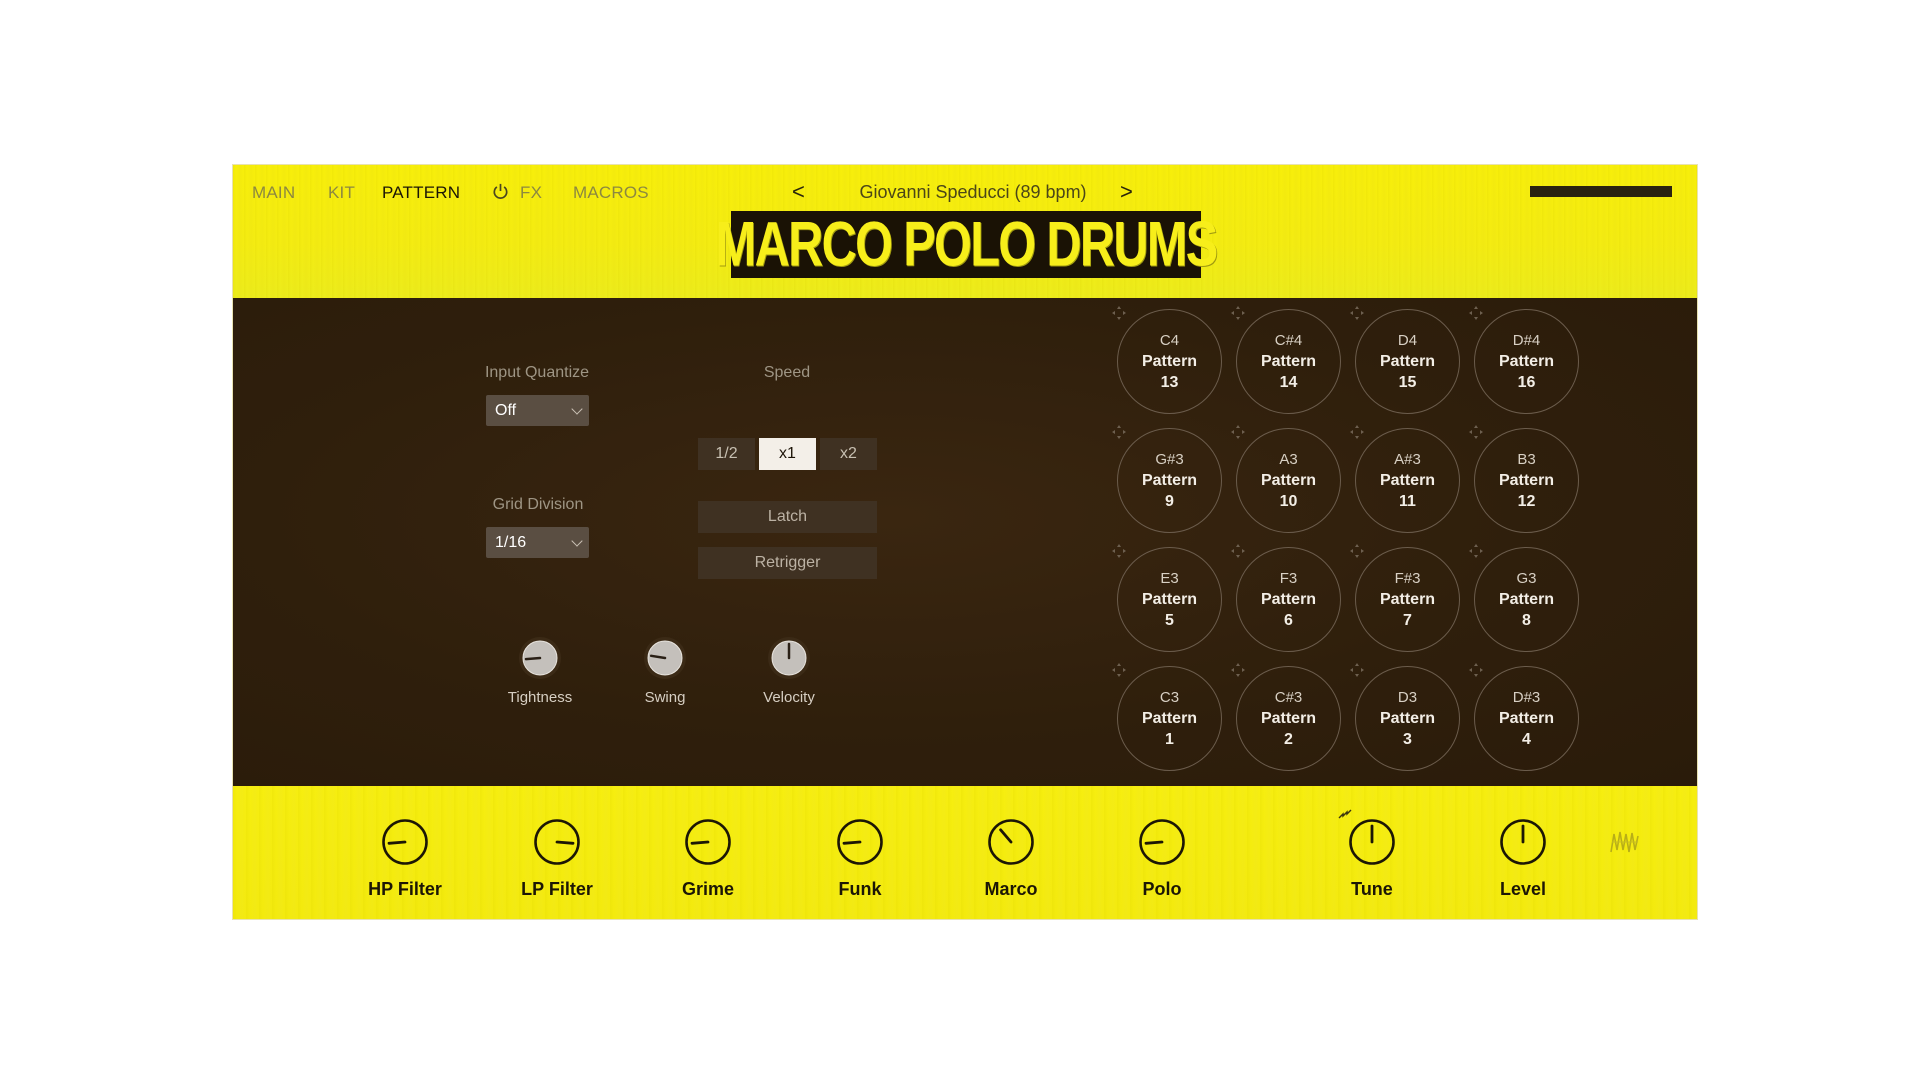 This screenshot has height=1080, width=1920. Describe the element at coordinates (1523, 889) in the screenshot. I see `level-knob-label: Level` at that location.